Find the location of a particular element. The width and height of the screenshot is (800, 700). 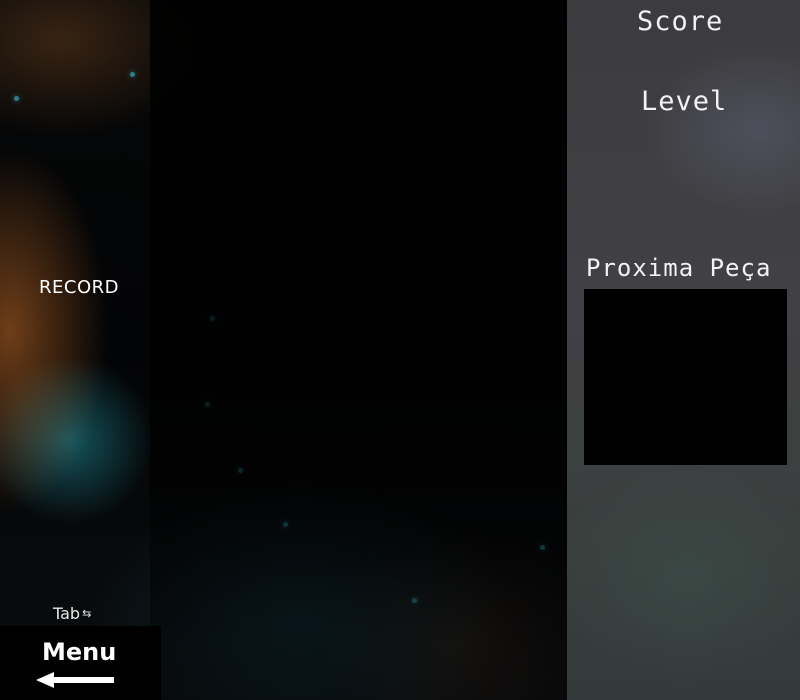

back-arrow-icon is located at coordinates (75, 680).